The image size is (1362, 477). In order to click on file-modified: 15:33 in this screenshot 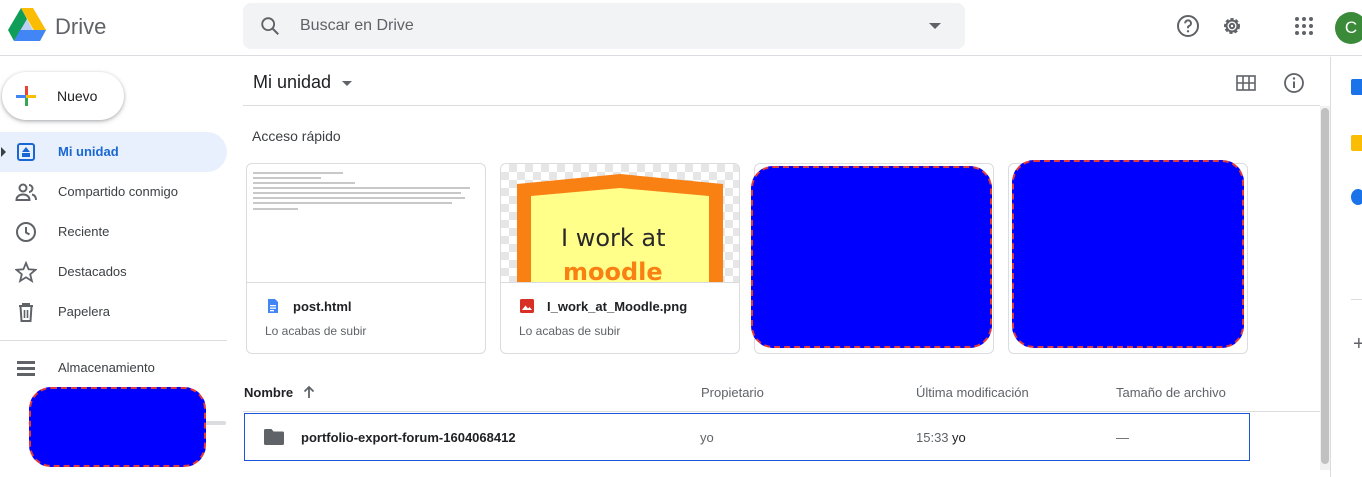, I will do `click(932, 437)`.